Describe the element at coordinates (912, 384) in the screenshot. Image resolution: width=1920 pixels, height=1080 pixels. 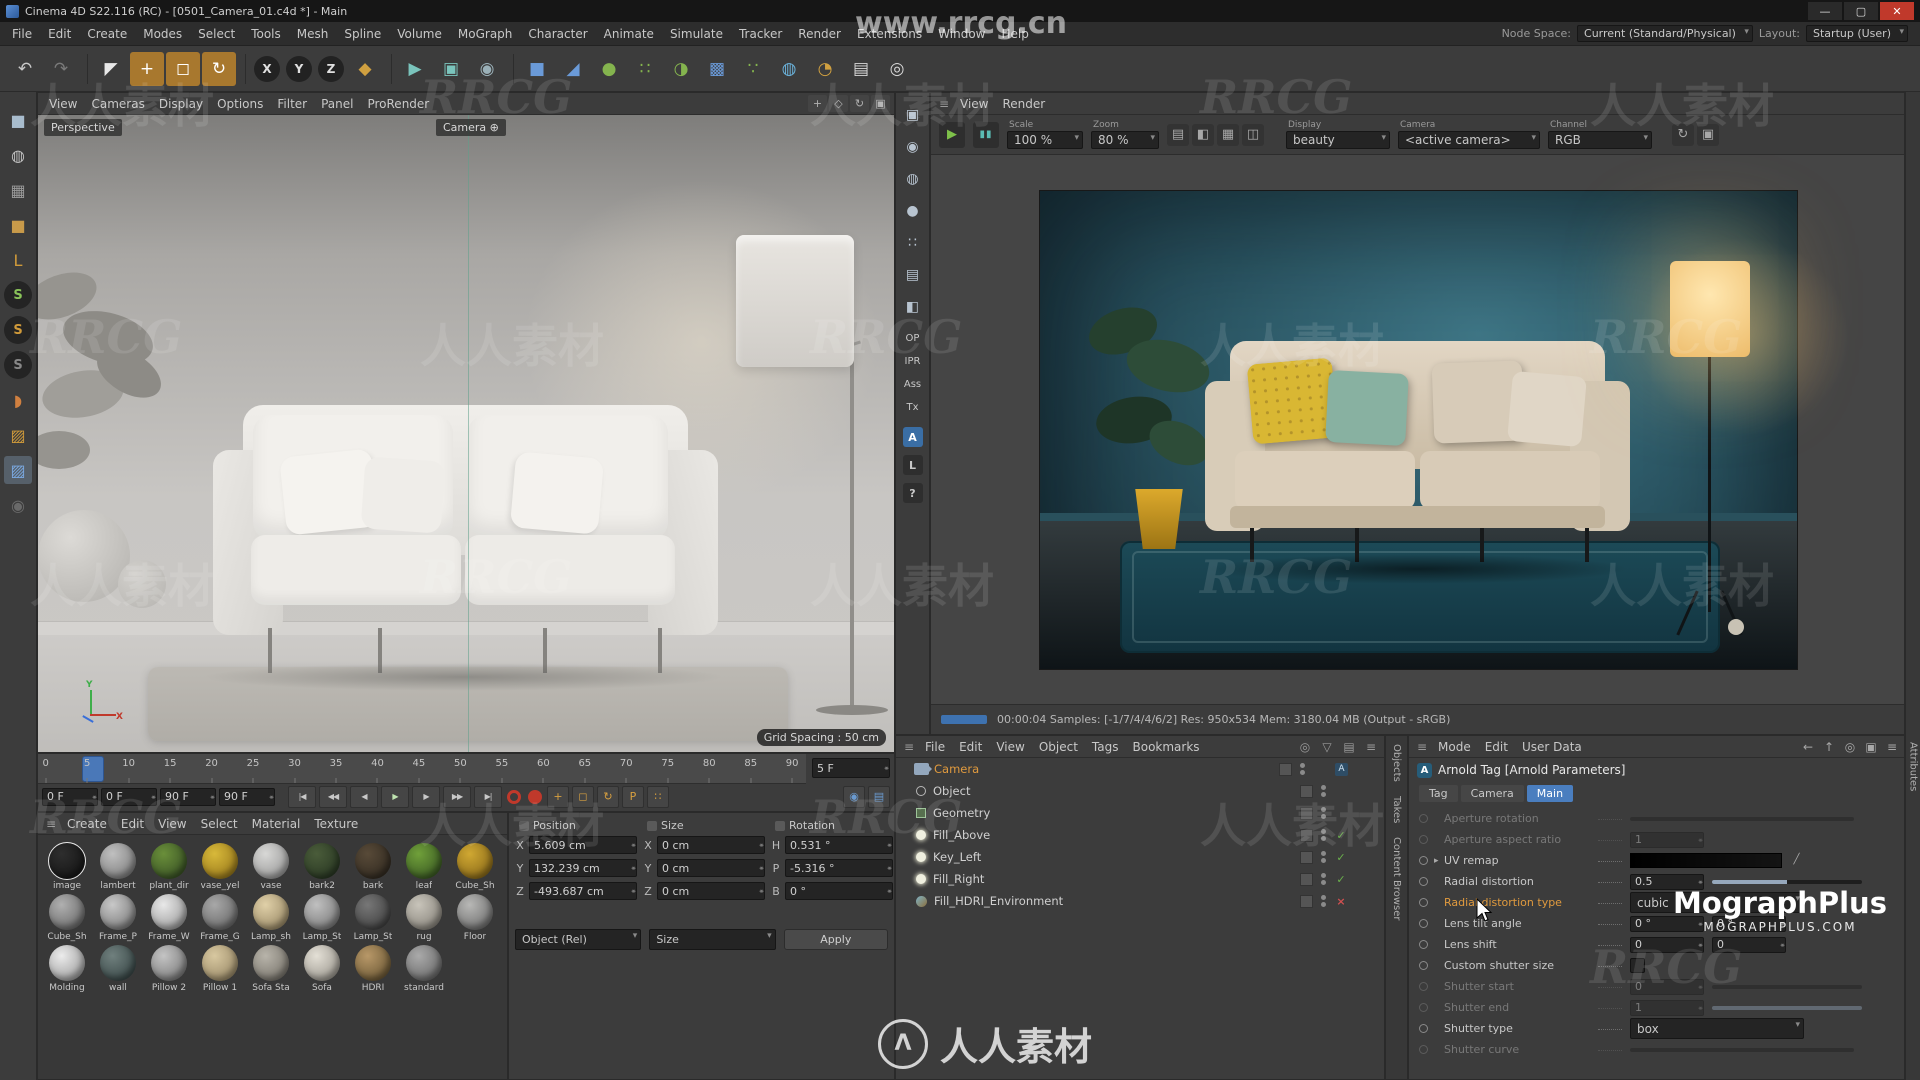
I see `arnold-text-button: Ass` at that location.